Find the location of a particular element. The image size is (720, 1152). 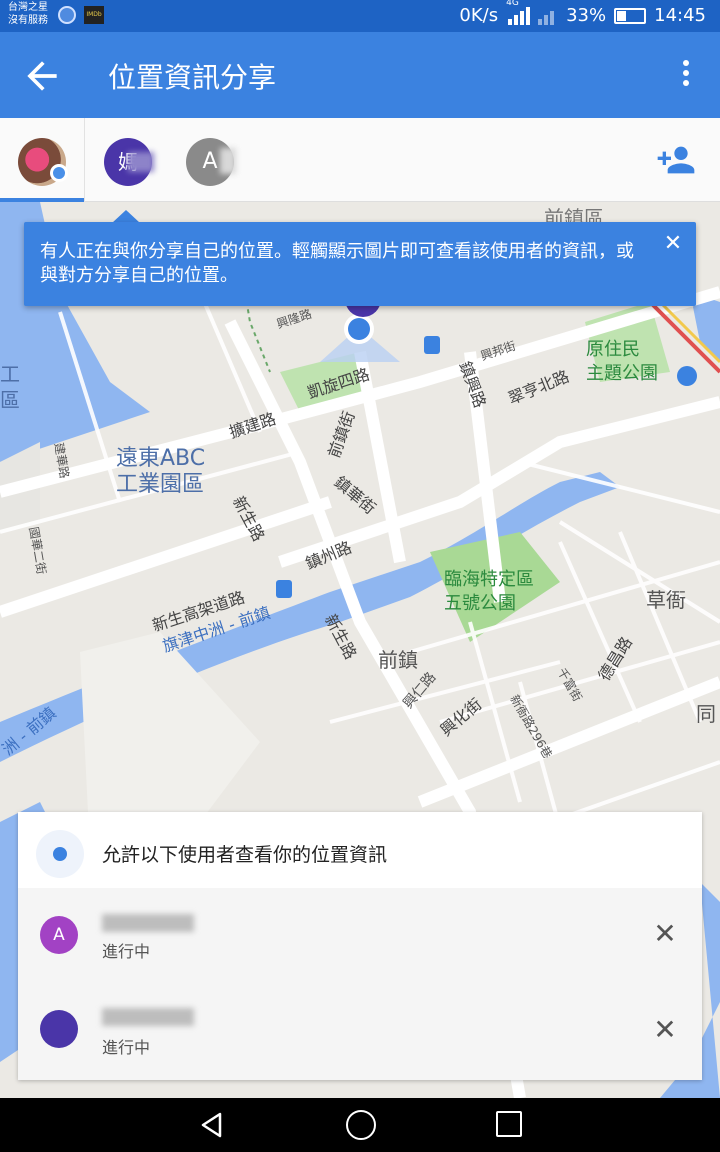

list-item: A 進行中 ✕ is located at coordinates (360, 936).